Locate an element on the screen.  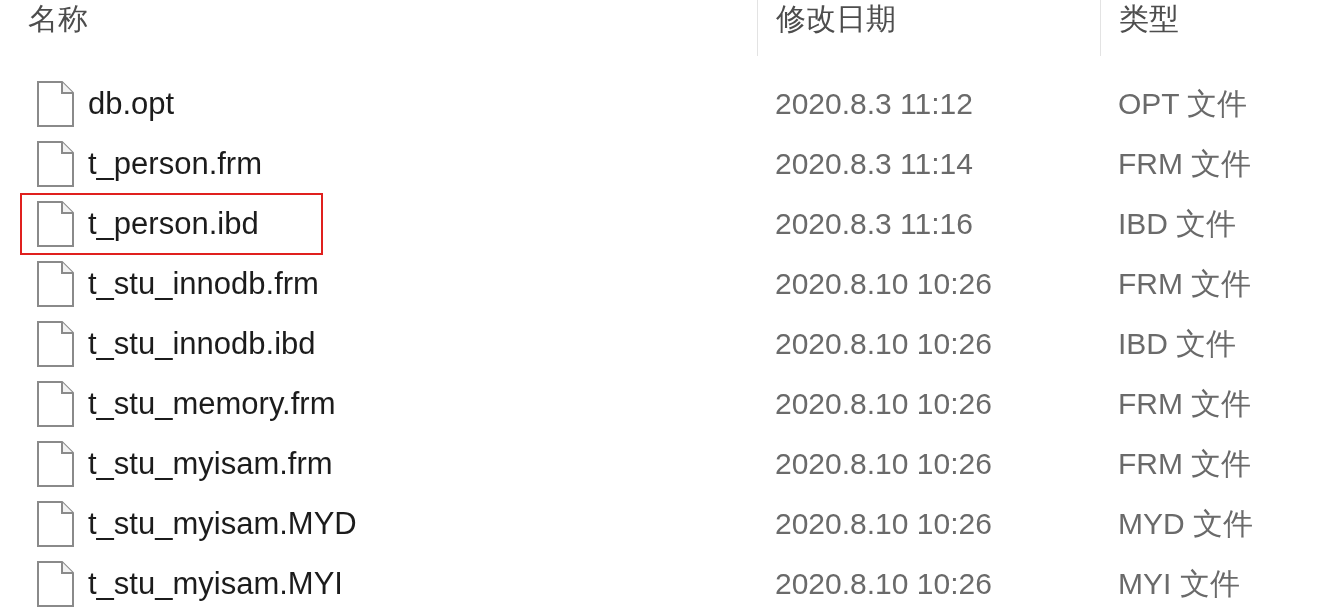
column-header: 名称 is located at coordinates (58, 18).